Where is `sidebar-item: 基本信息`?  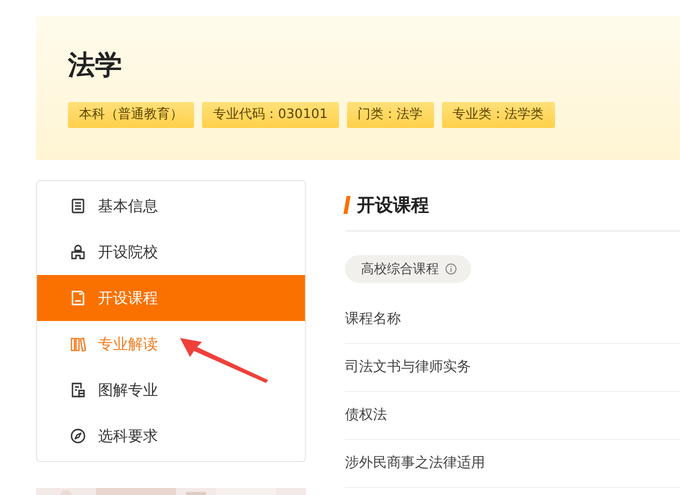 sidebar-item: 基本信息 is located at coordinates (171, 206).